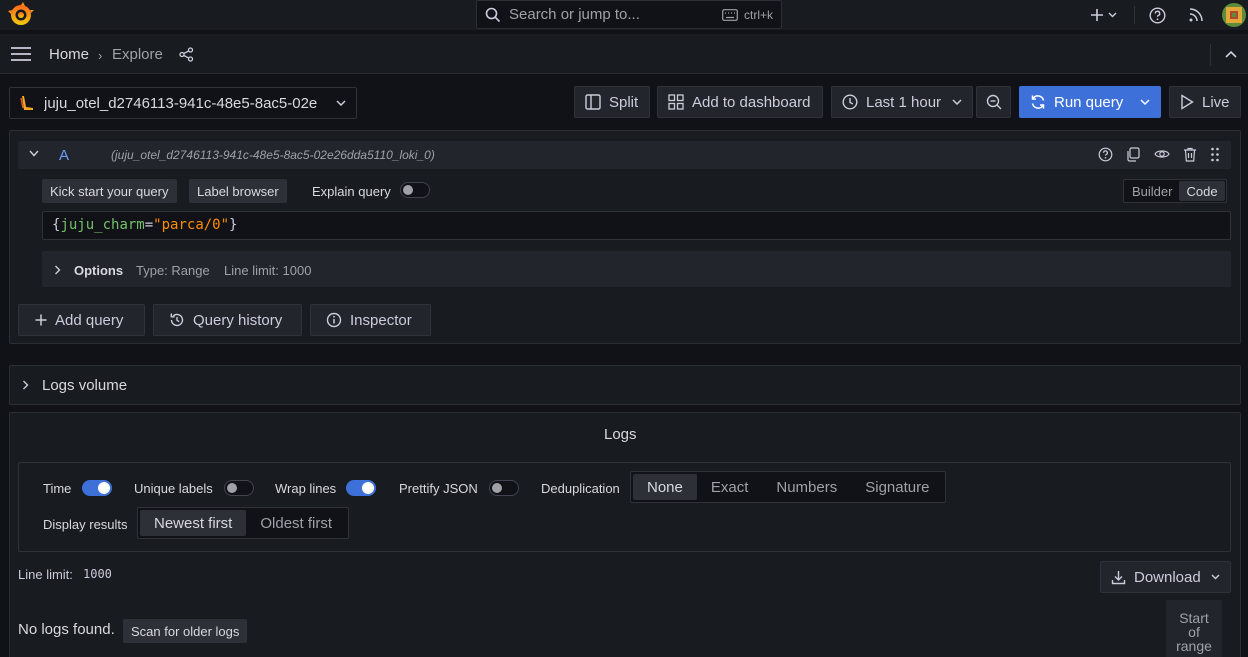 This screenshot has height=657, width=1248. What do you see at coordinates (137, 54) in the screenshot?
I see `breadcrumb-explore: Explore` at bounding box center [137, 54].